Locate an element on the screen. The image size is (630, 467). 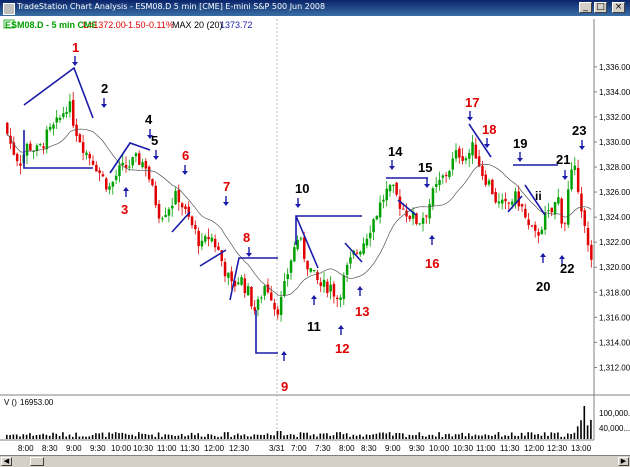
scroll-left-icon: ◀ is located at coordinates (6, 461).